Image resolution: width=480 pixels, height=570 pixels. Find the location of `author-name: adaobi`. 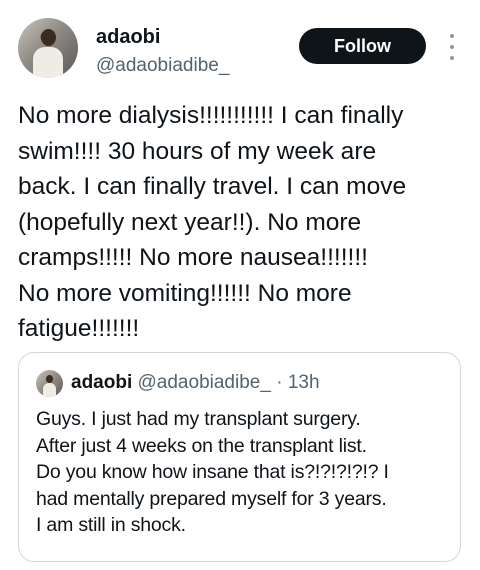

author-name: adaobi is located at coordinates (128, 37).